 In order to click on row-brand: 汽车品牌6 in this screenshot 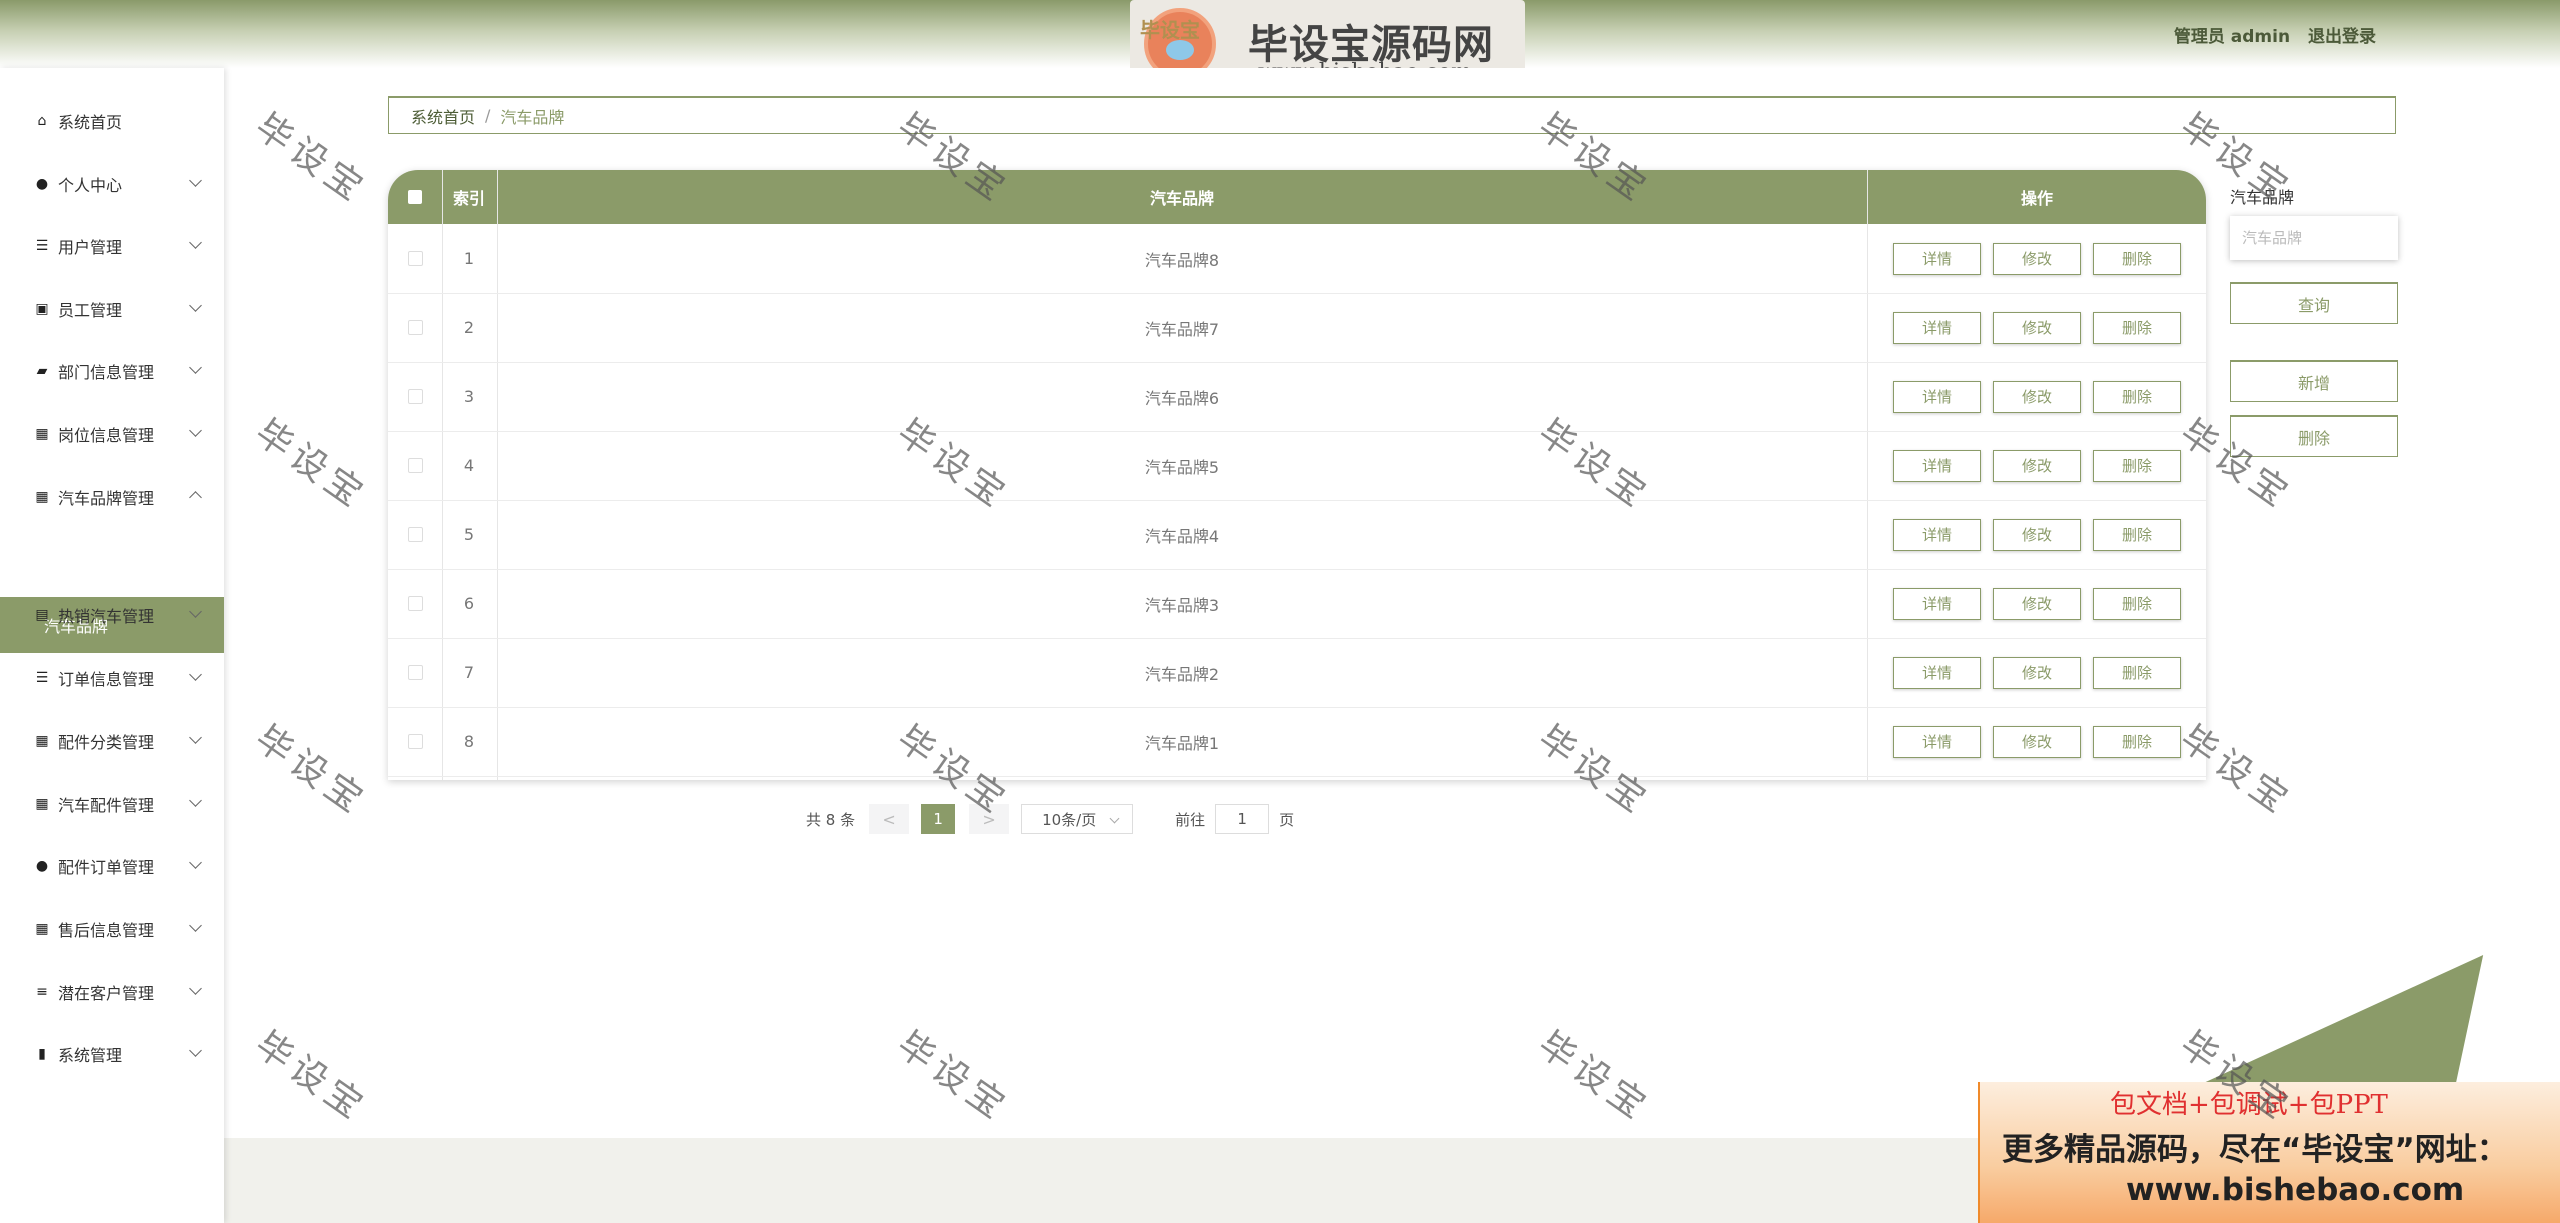, I will do `click(1182, 398)`.